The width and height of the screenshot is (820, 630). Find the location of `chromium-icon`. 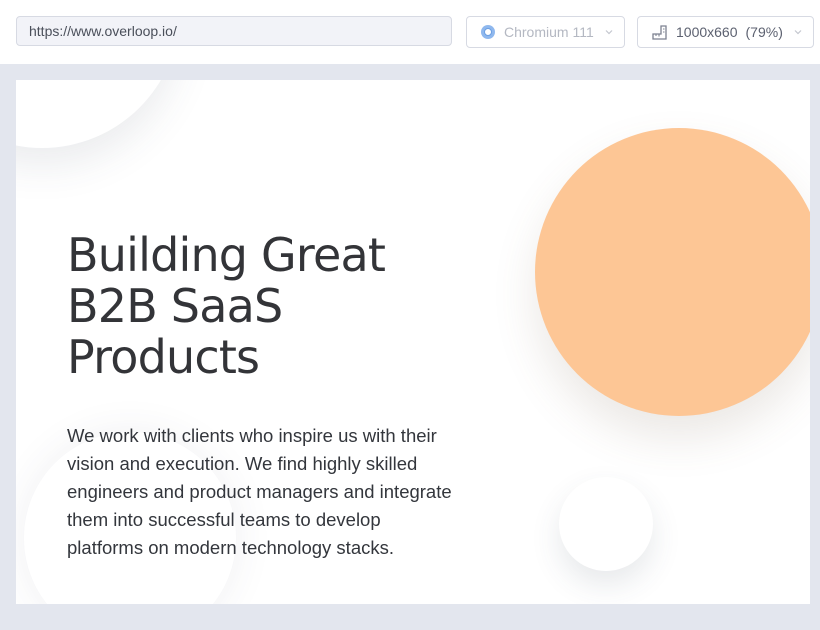

chromium-icon is located at coordinates (488, 32).